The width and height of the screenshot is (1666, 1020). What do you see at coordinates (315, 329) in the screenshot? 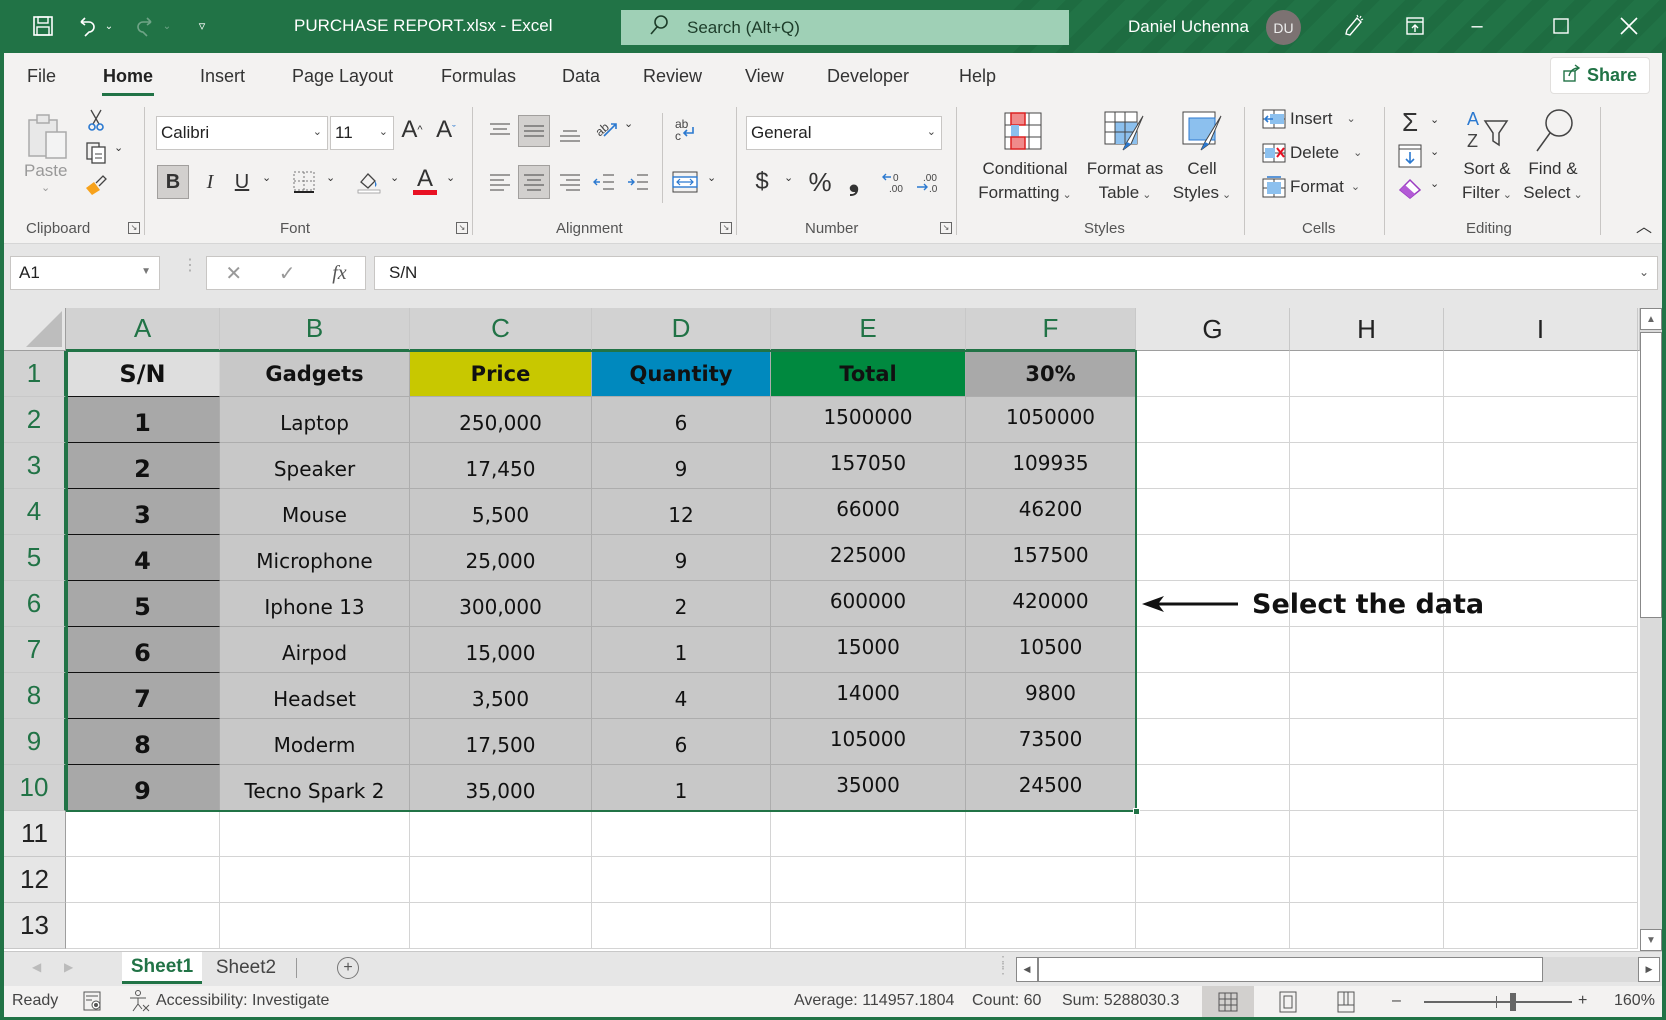
I see `column-header-b: B` at bounding box center [315, 329].